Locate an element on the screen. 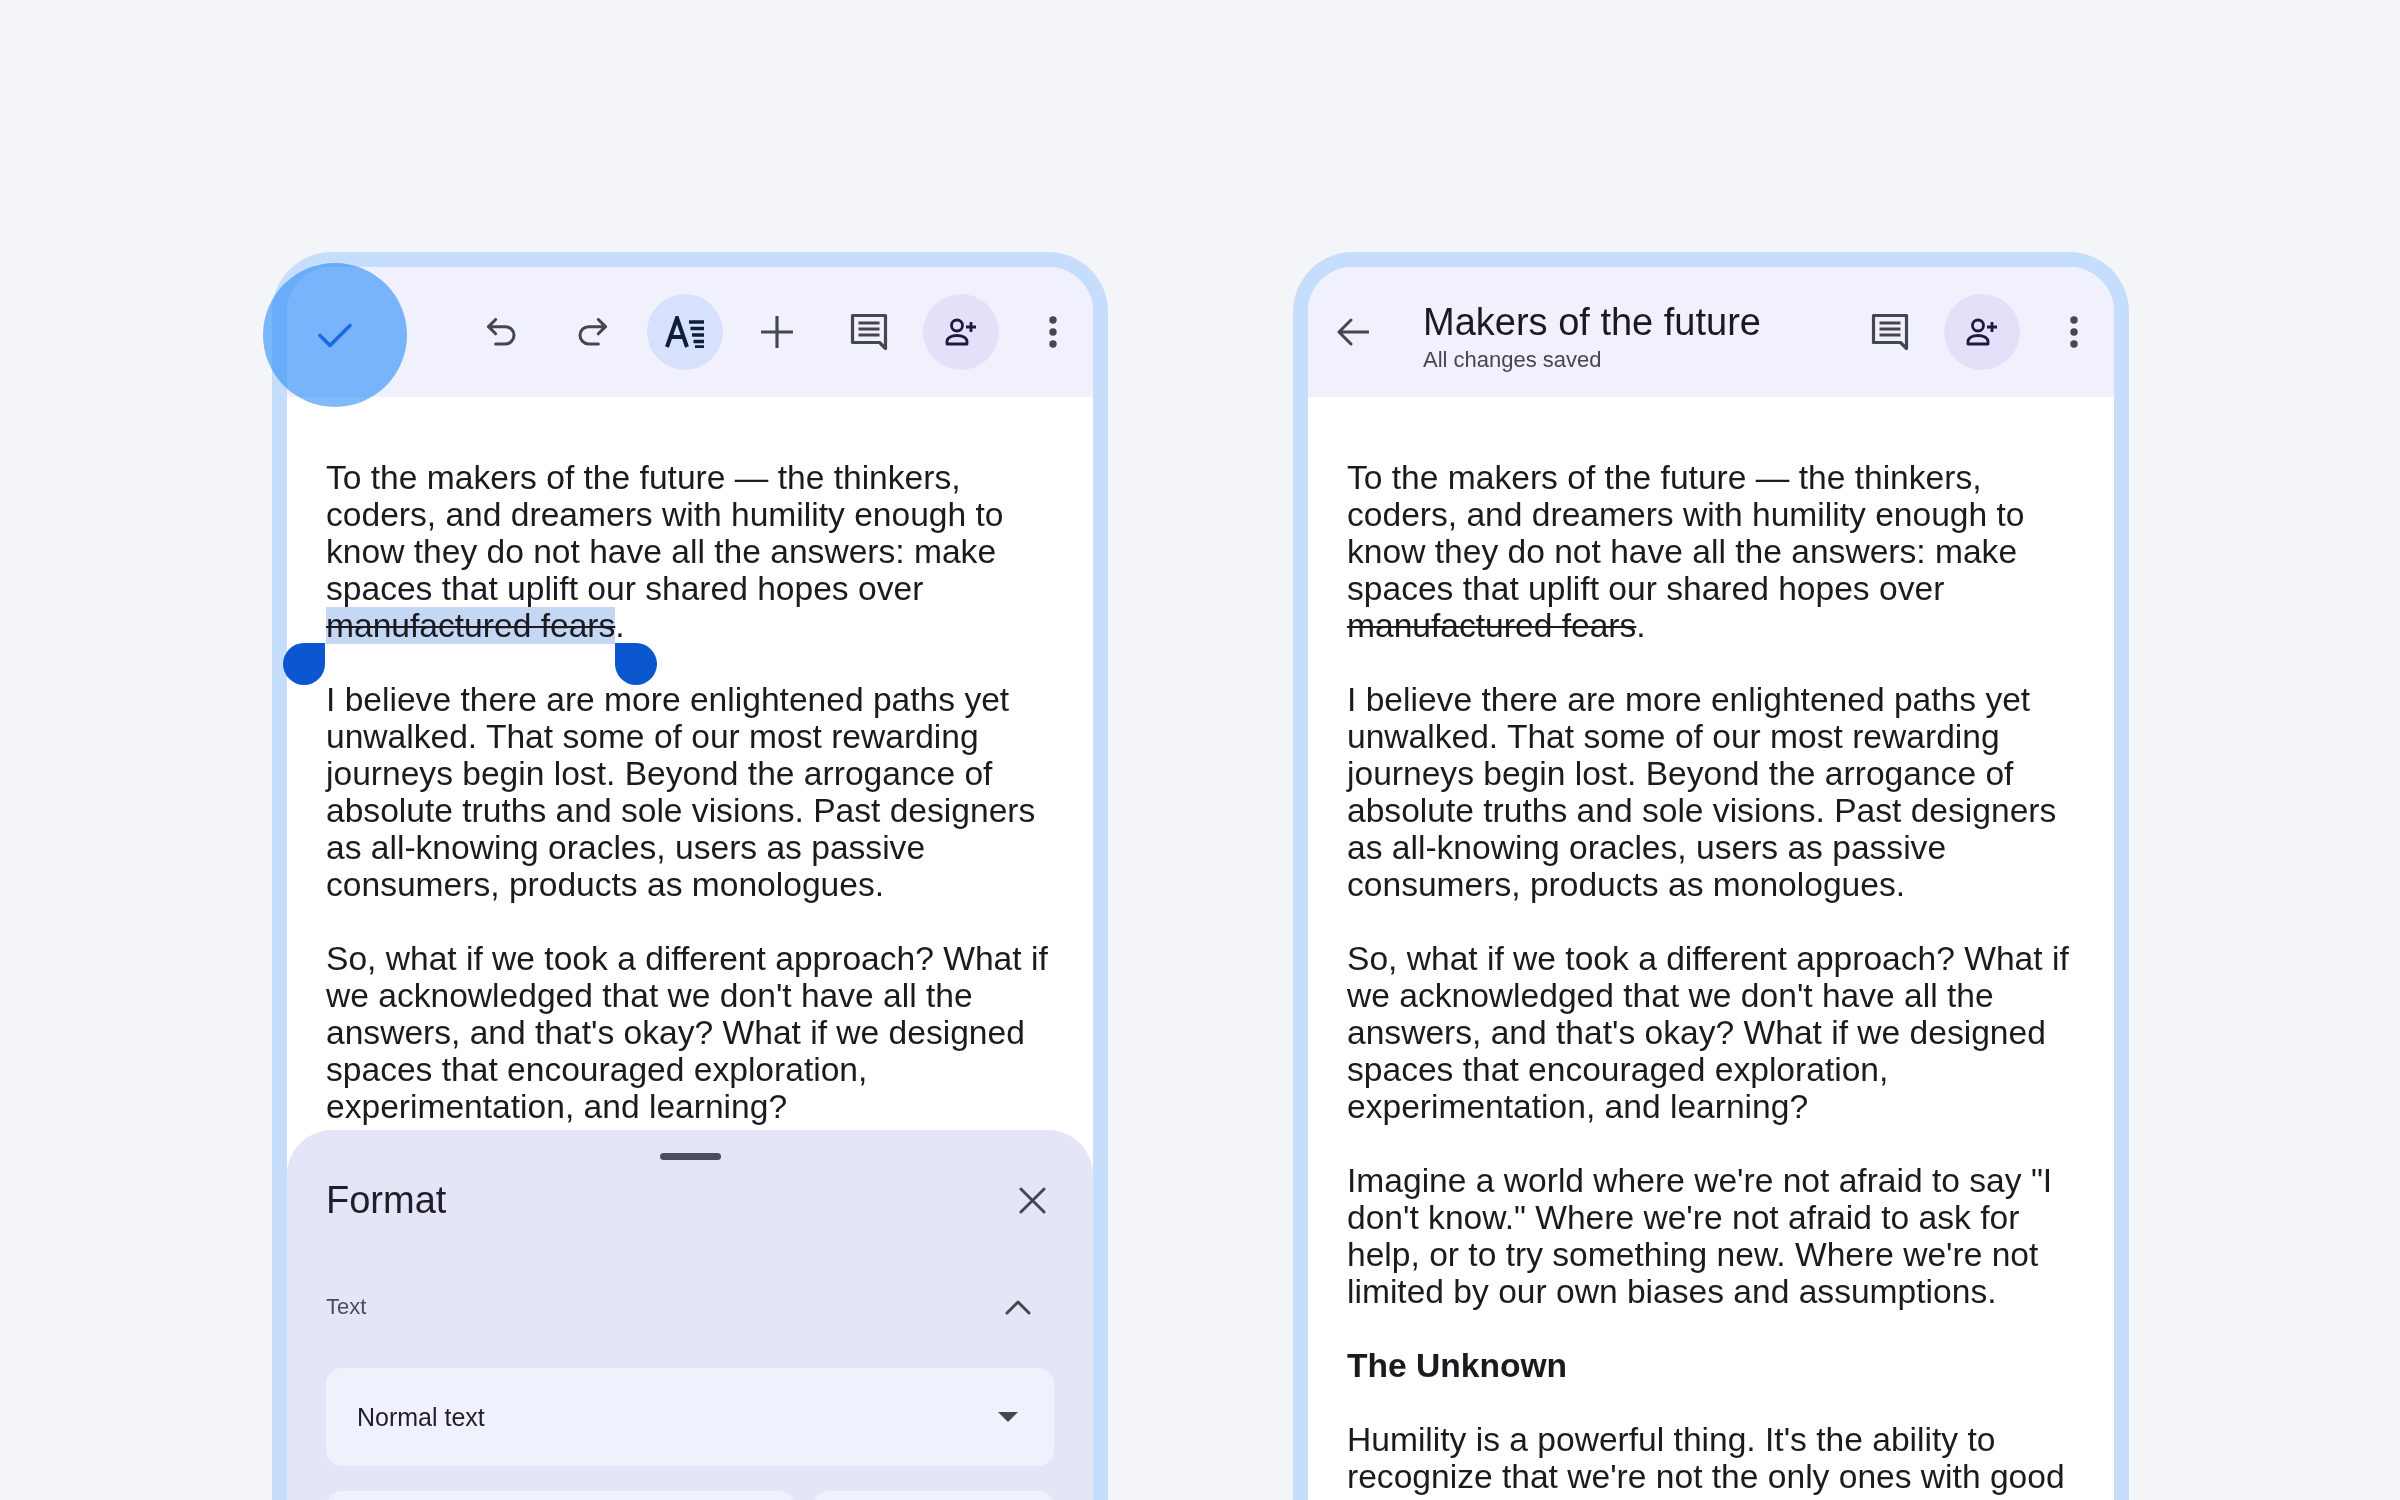 Image resolution: width=2400 pixels, height=1500 pixels. redo-icon is located at coordinates (593, 332).